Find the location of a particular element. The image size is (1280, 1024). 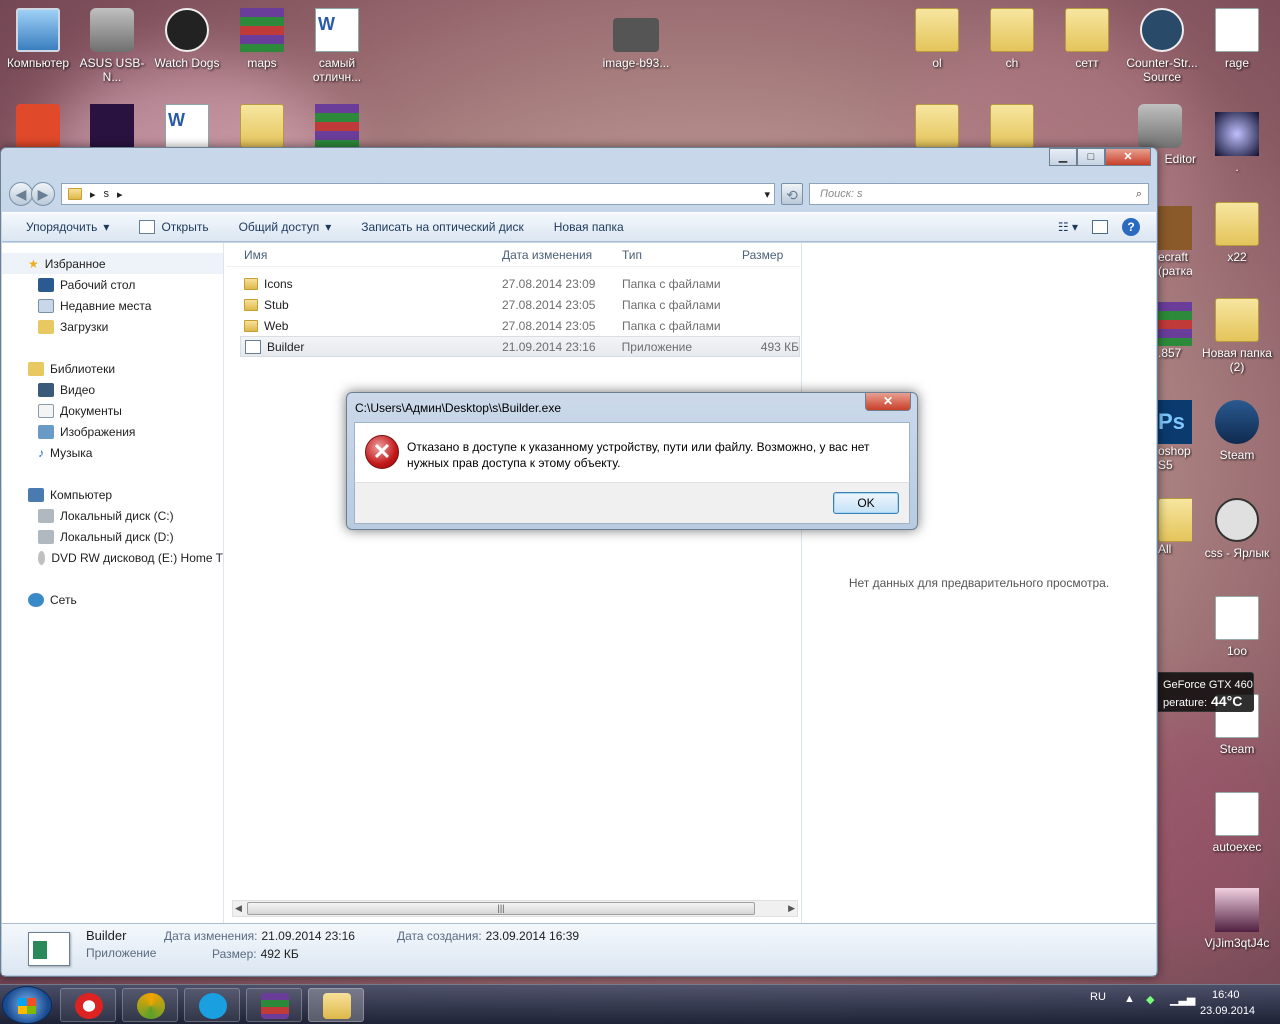

burn-disc-button: Записать на оптический диск is located at coordinates (442, 227).